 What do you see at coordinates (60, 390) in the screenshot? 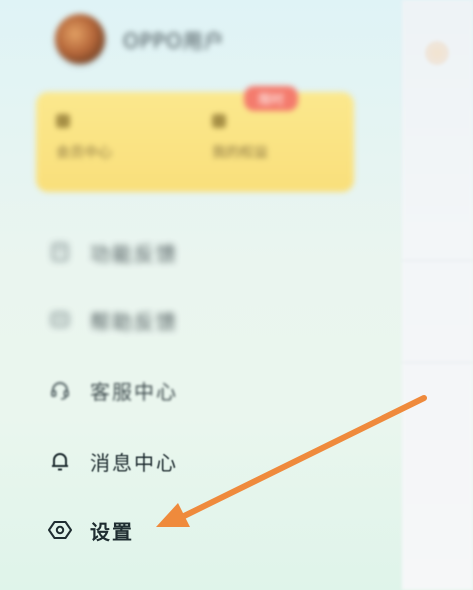
I see `headset-icon` at bounding box center [60, 390].